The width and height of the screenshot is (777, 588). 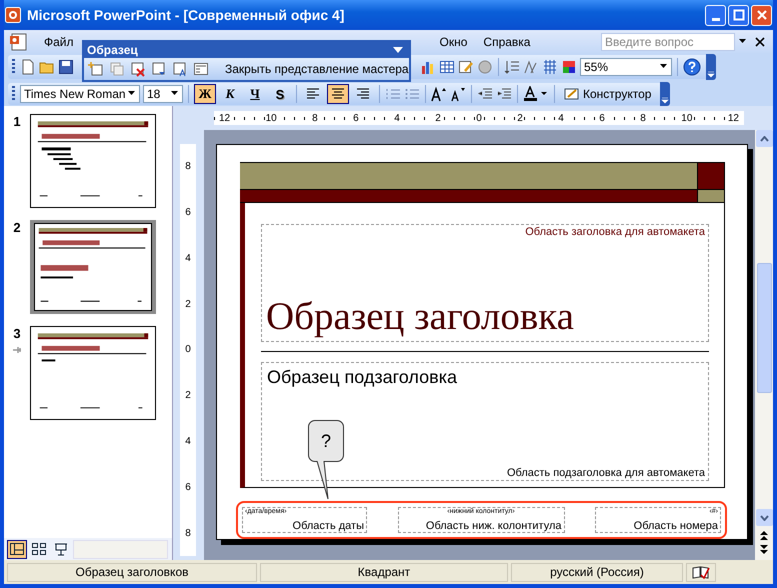 I want to click on slide-title: Образец заголовка, so click(x=420, y=317).